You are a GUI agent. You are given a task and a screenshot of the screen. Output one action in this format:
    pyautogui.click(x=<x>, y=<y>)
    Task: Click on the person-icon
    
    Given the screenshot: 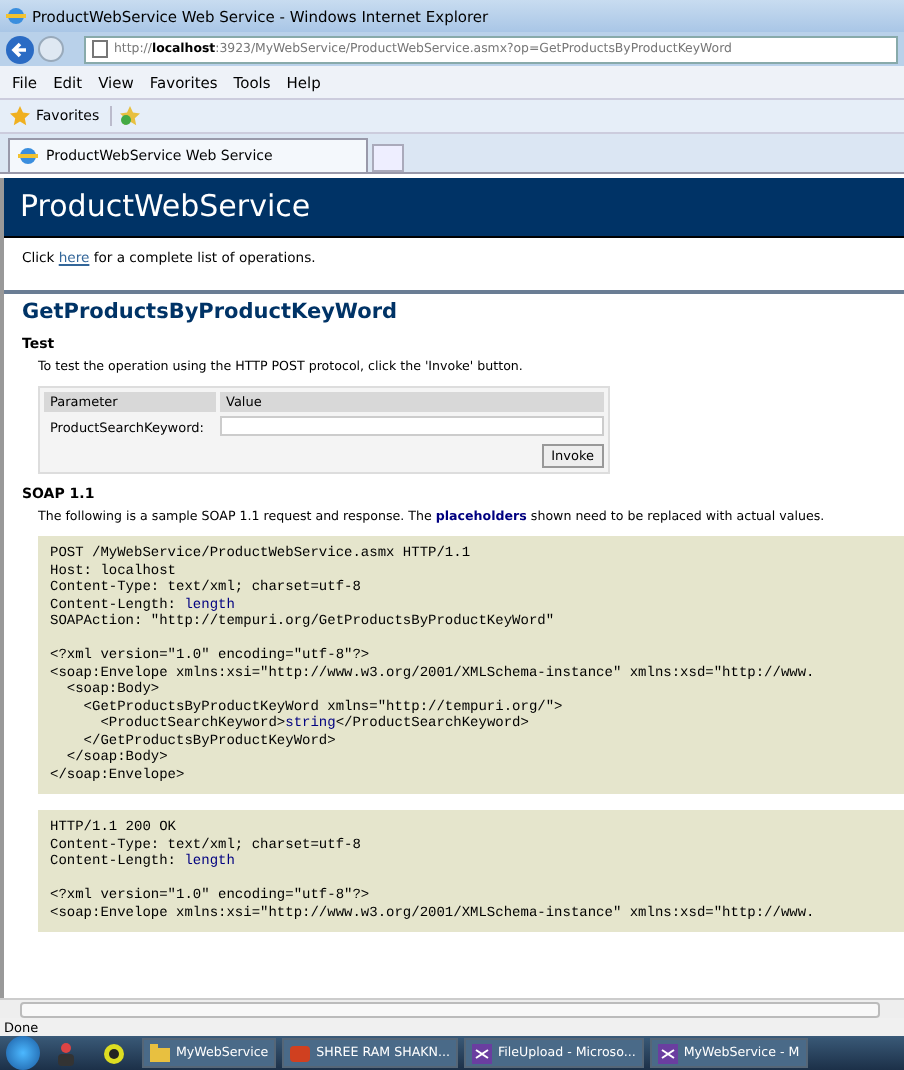 What is the action you would take?
    pyautogui.click(x=66, y=1053)
    